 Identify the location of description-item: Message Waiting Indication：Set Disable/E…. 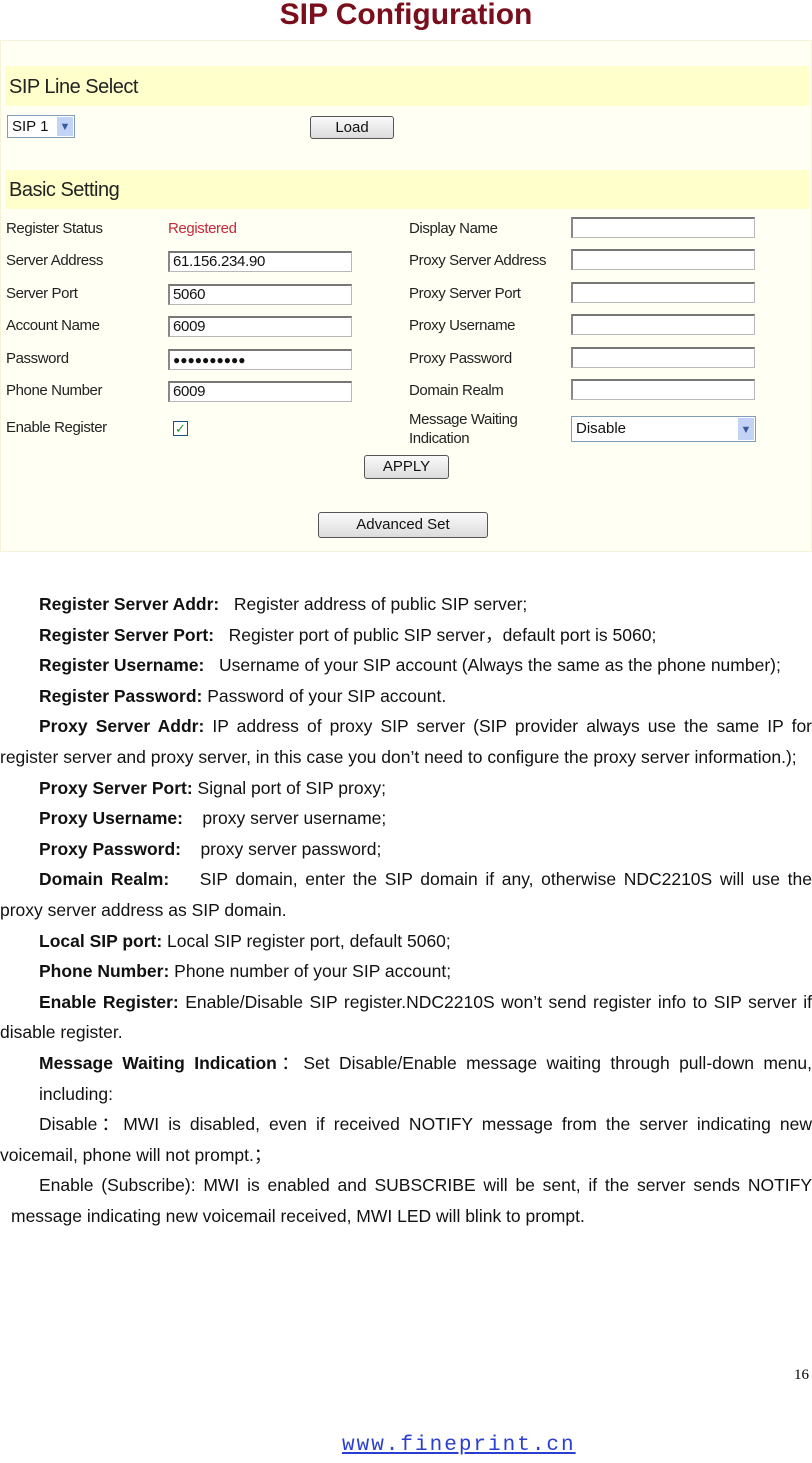
(406, 1078).